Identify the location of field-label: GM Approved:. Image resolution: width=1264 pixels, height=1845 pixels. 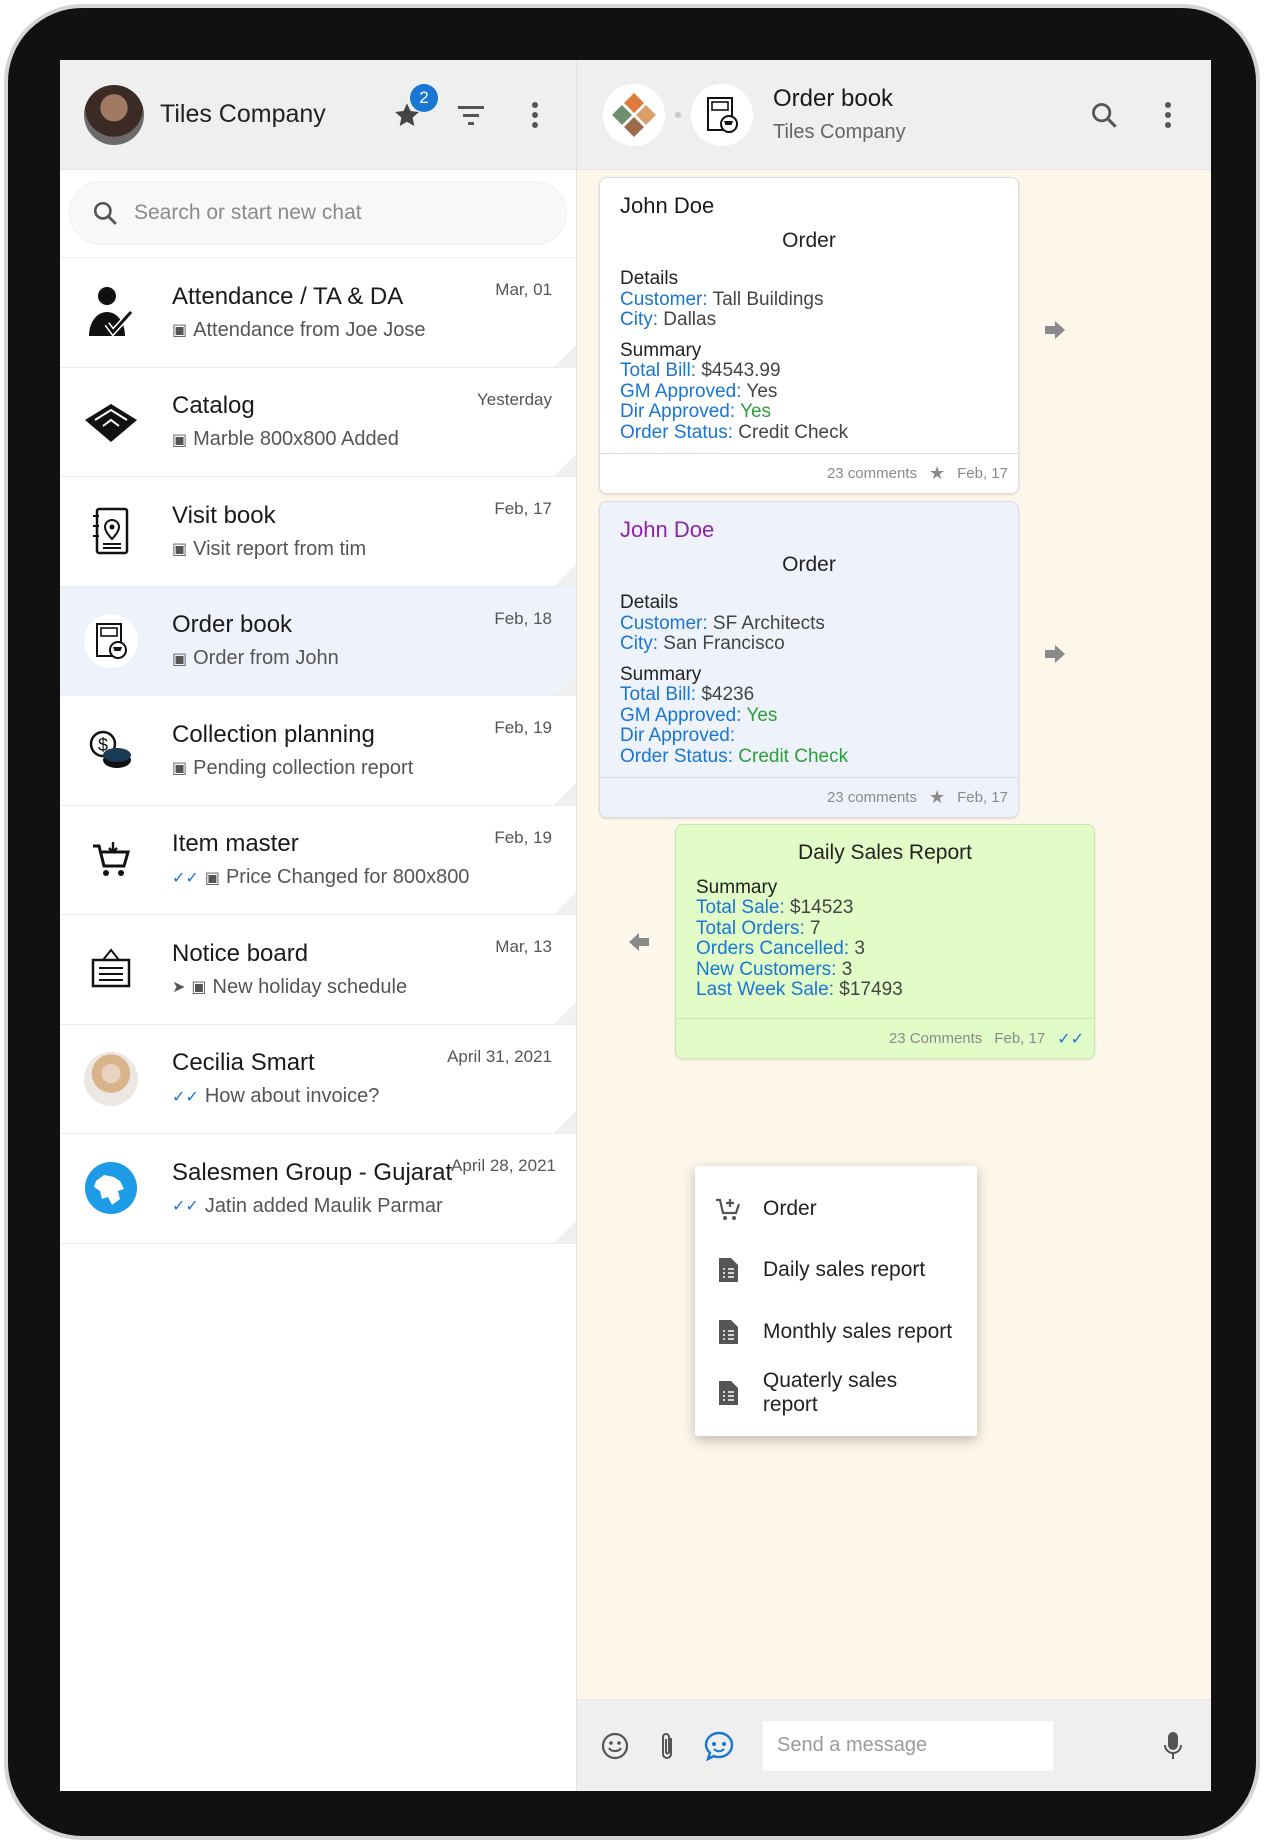
(681, 715).